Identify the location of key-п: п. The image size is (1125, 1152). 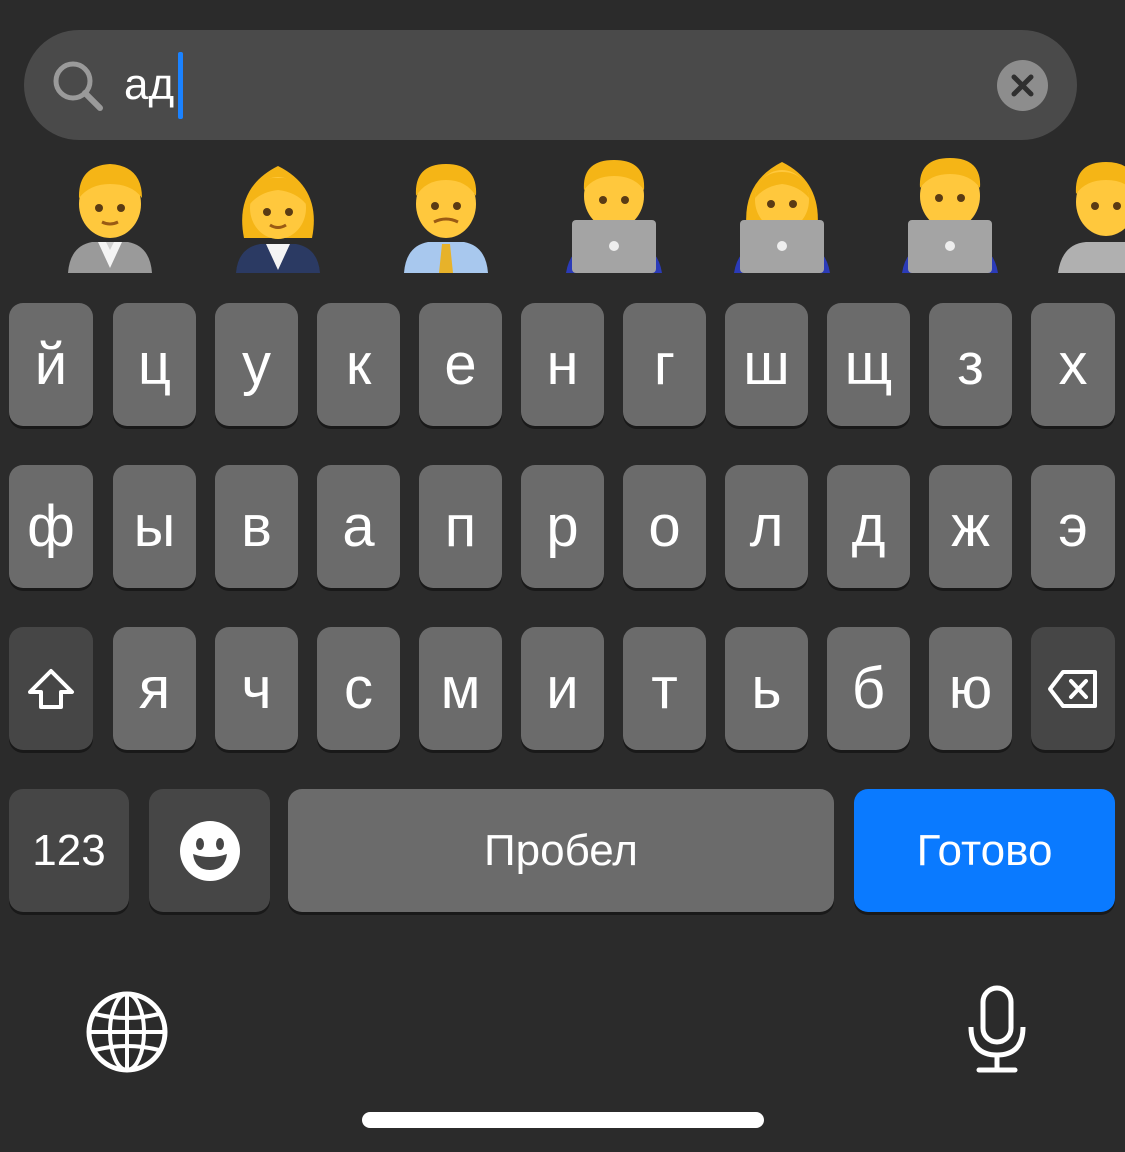
(460, 526).